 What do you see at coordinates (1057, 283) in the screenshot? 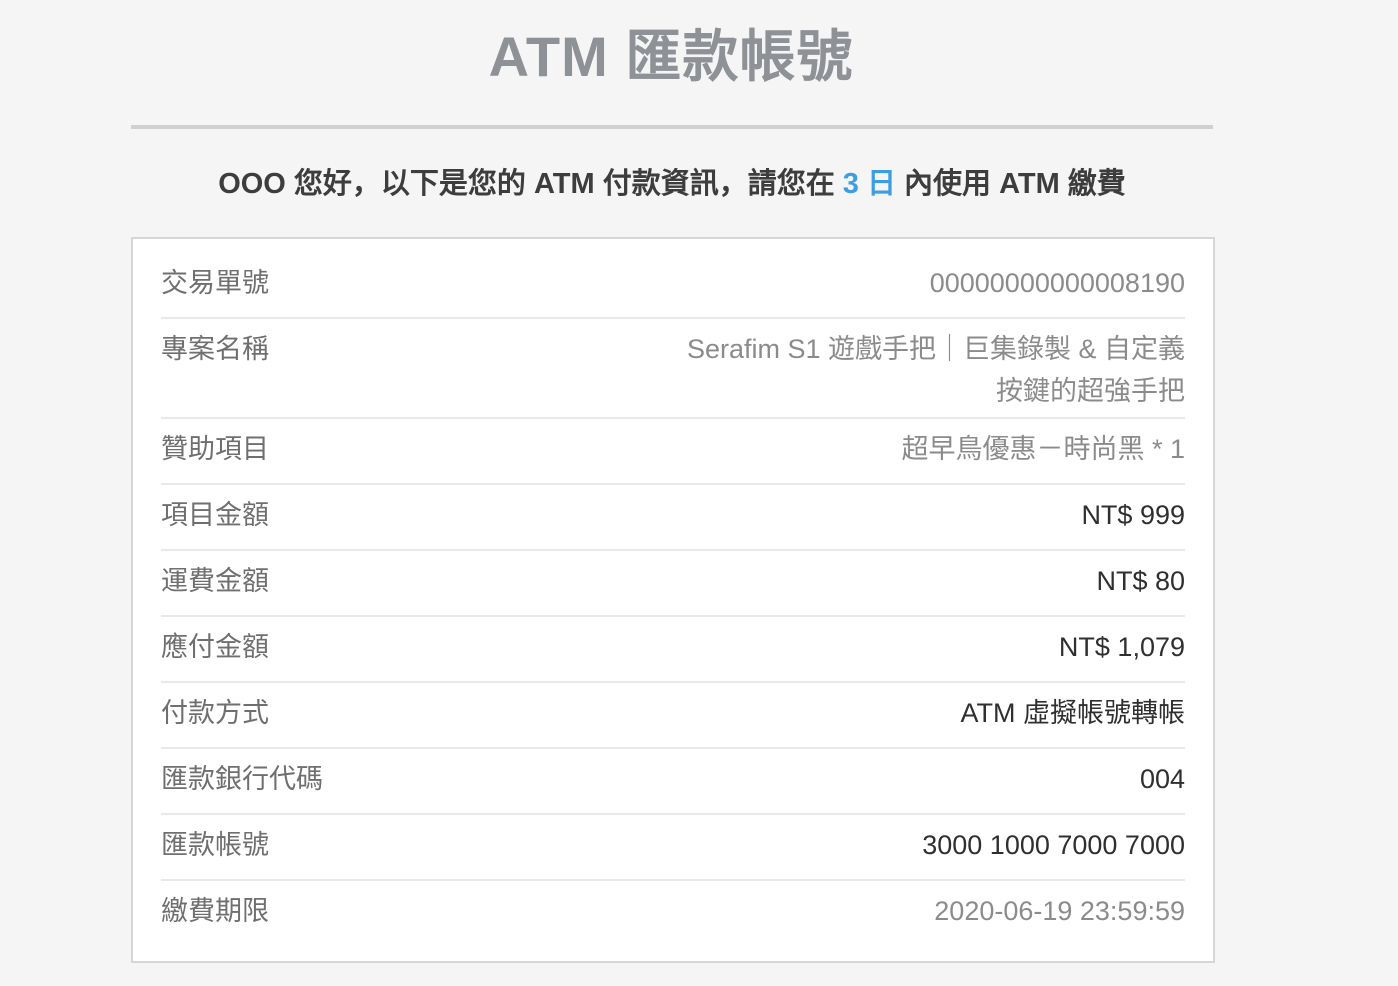
I see `transaction-no-value: 00000000000008190` at bounding box center [1057, 283].